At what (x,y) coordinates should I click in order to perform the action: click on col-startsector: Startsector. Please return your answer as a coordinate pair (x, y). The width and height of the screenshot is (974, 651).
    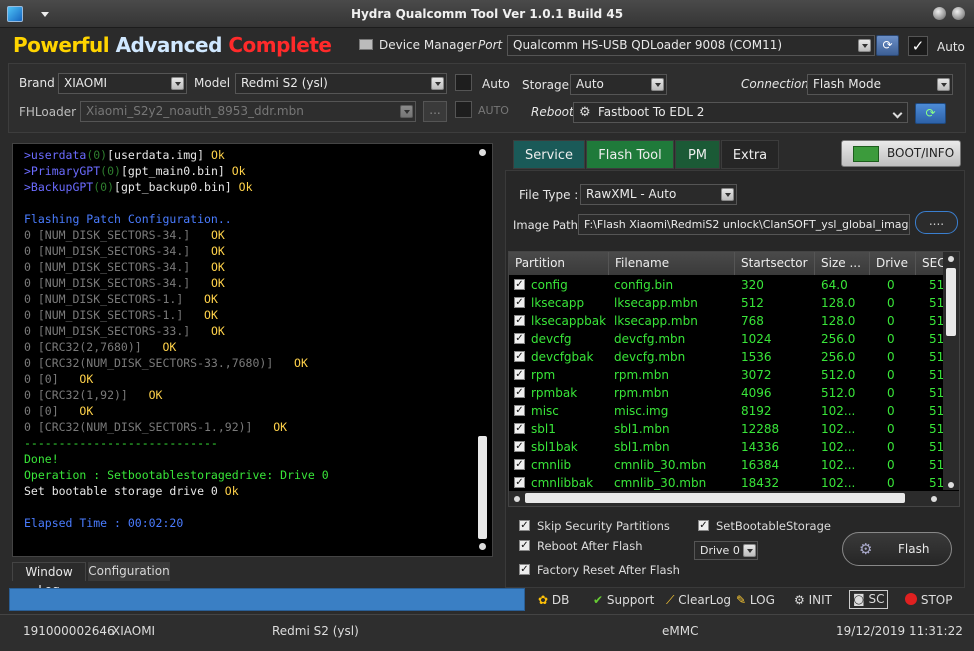
    Looking at the image, I should click on (775, 263).